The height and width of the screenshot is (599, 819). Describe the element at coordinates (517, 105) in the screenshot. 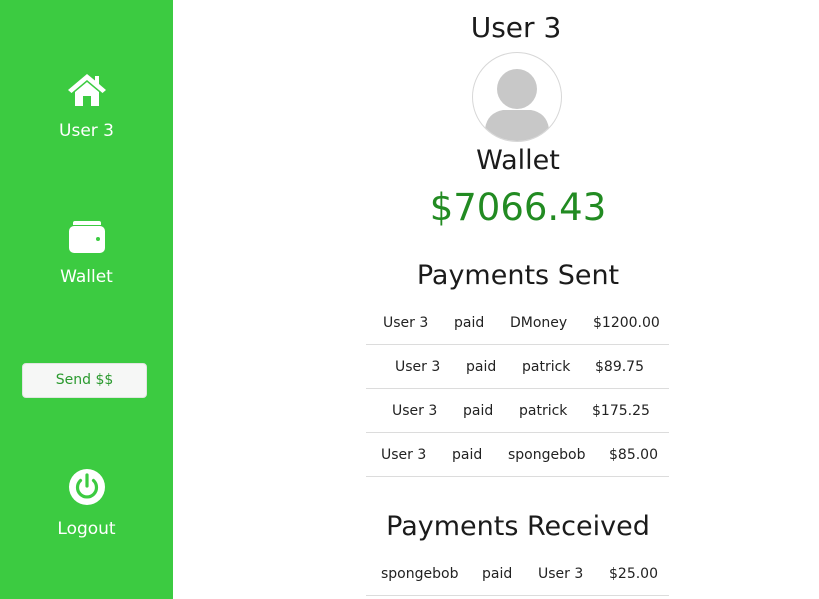

I see `avatar-placeholder-icon` at that location.